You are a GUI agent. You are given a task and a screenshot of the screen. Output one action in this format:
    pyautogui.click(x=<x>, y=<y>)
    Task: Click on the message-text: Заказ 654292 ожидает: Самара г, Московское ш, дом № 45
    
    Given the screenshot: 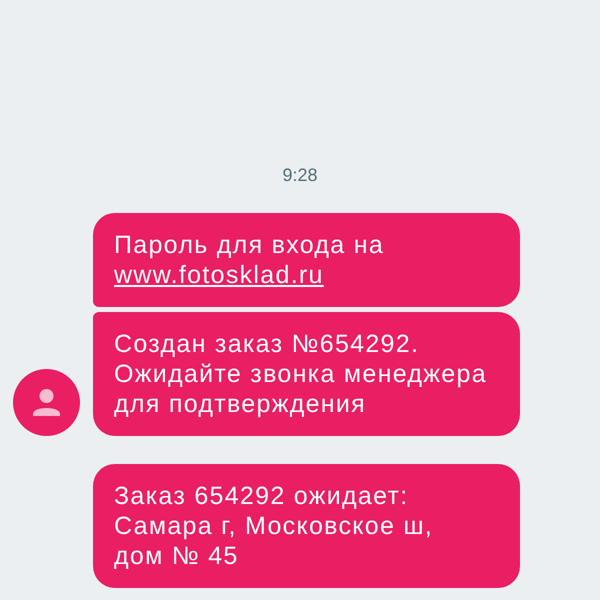 What is the action you would take?
    pyautogui.click(x=274, y=526)
    